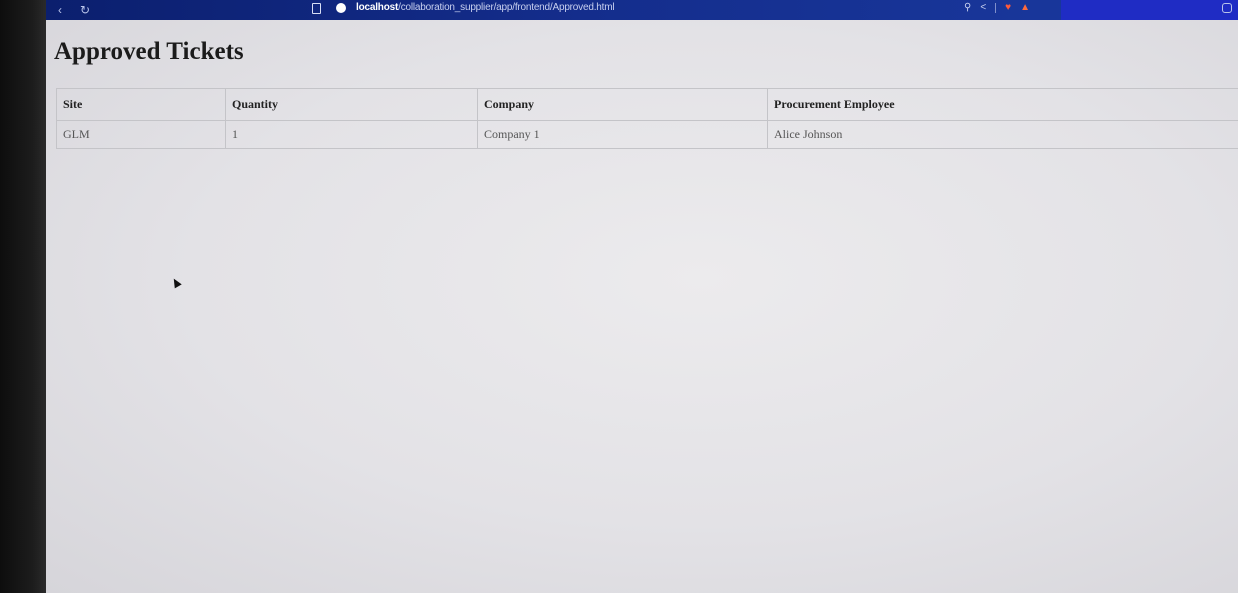  Describe the element at coordinates (68, 10) in the screenshot. I see `browser-nav: ‹ ↻` at that location.